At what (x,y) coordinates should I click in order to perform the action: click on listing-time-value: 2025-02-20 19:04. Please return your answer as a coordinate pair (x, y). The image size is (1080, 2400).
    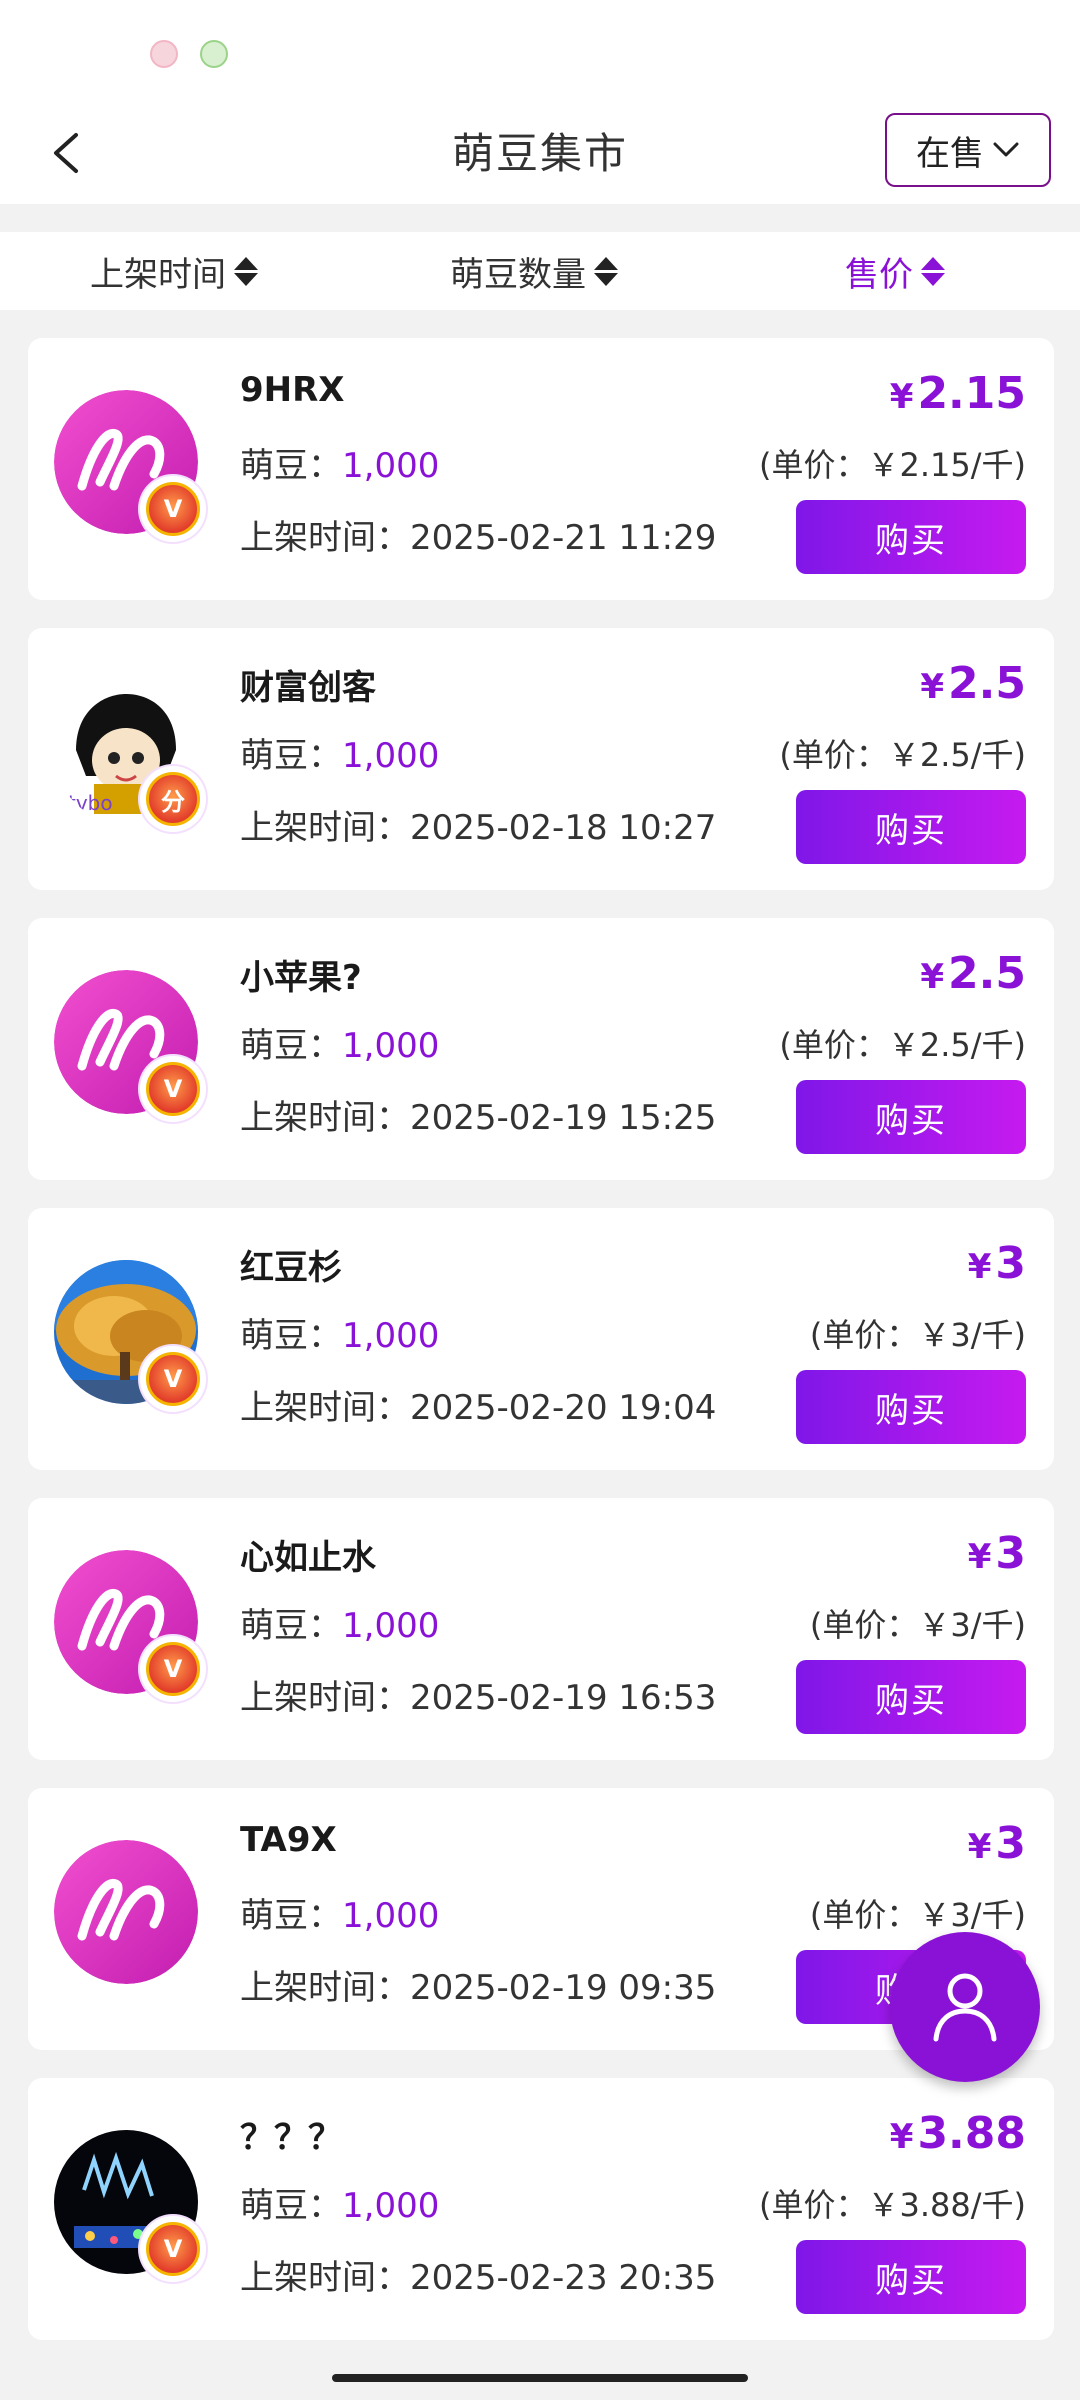
    Looking at the image, I should click on (563, 1408).